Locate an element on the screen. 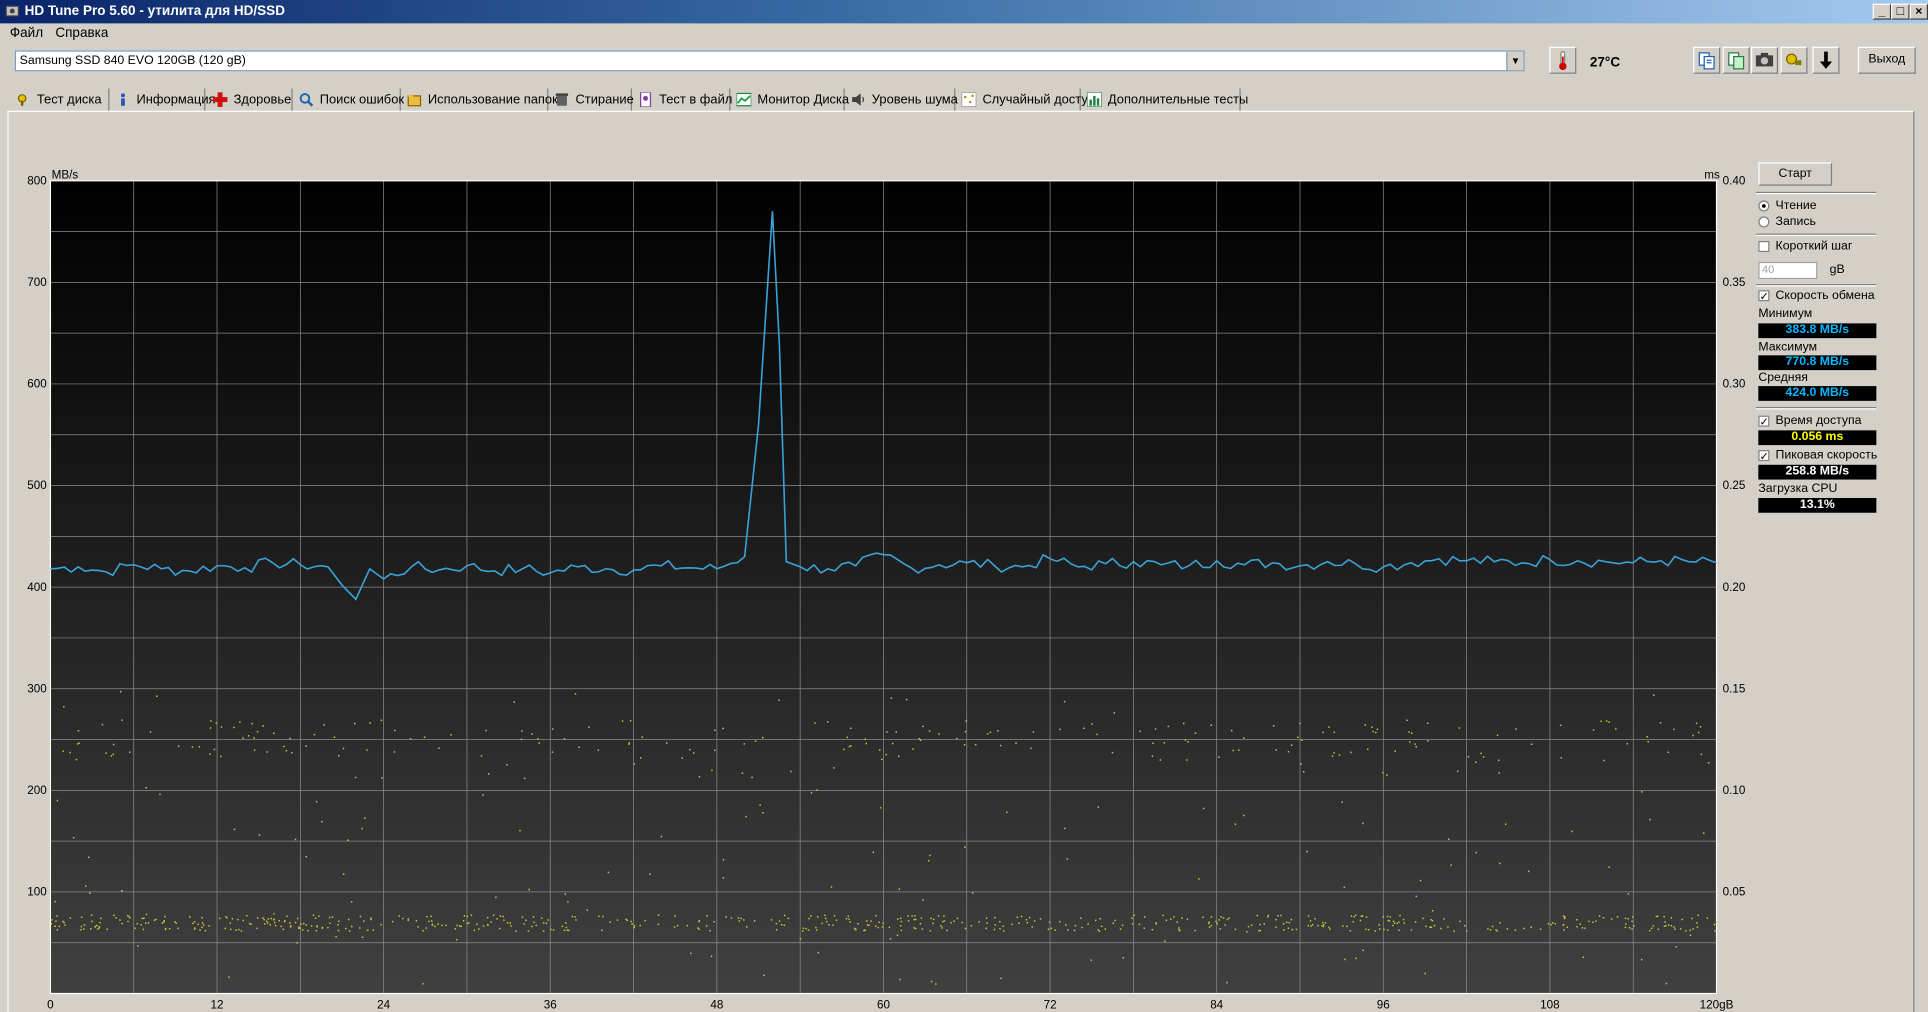 Image resolution: width=1928 pixels, height=1012 pixels. menu-file: Файл is located at coordinates (26, 33).